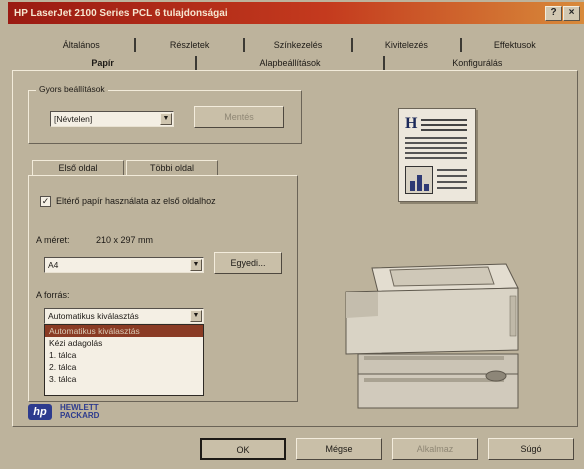  I want to click on subtab-other-pages: Többi oldal, so click(172, 167).